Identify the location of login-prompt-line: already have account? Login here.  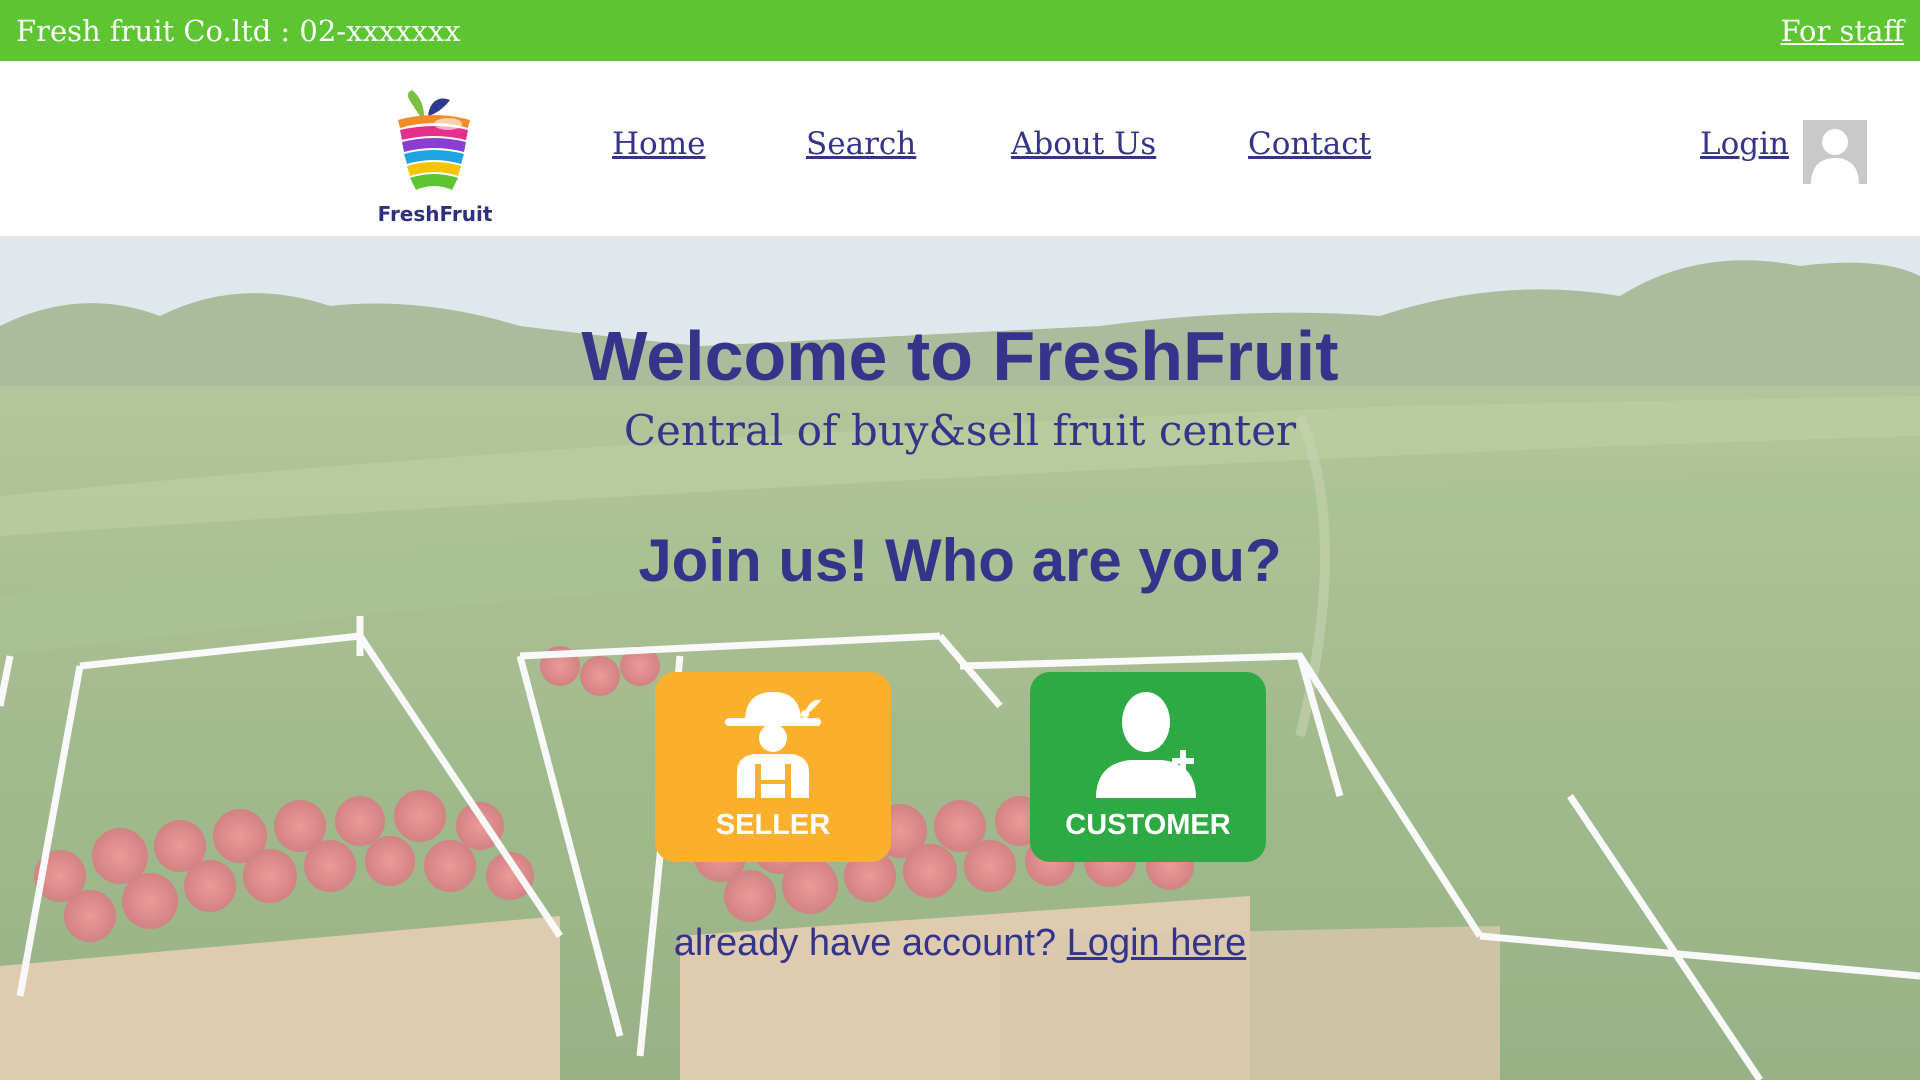
(960, 943).